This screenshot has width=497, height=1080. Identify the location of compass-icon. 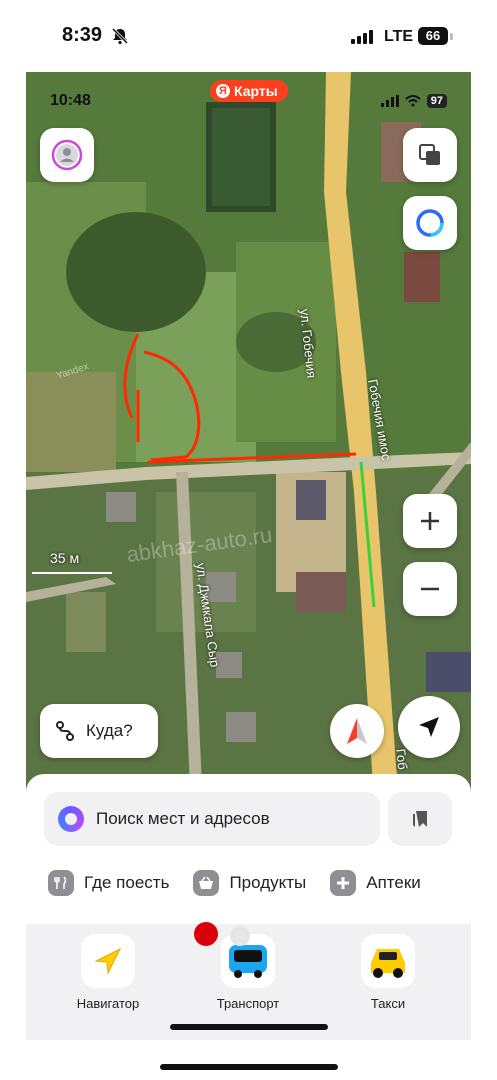
(357, 731).